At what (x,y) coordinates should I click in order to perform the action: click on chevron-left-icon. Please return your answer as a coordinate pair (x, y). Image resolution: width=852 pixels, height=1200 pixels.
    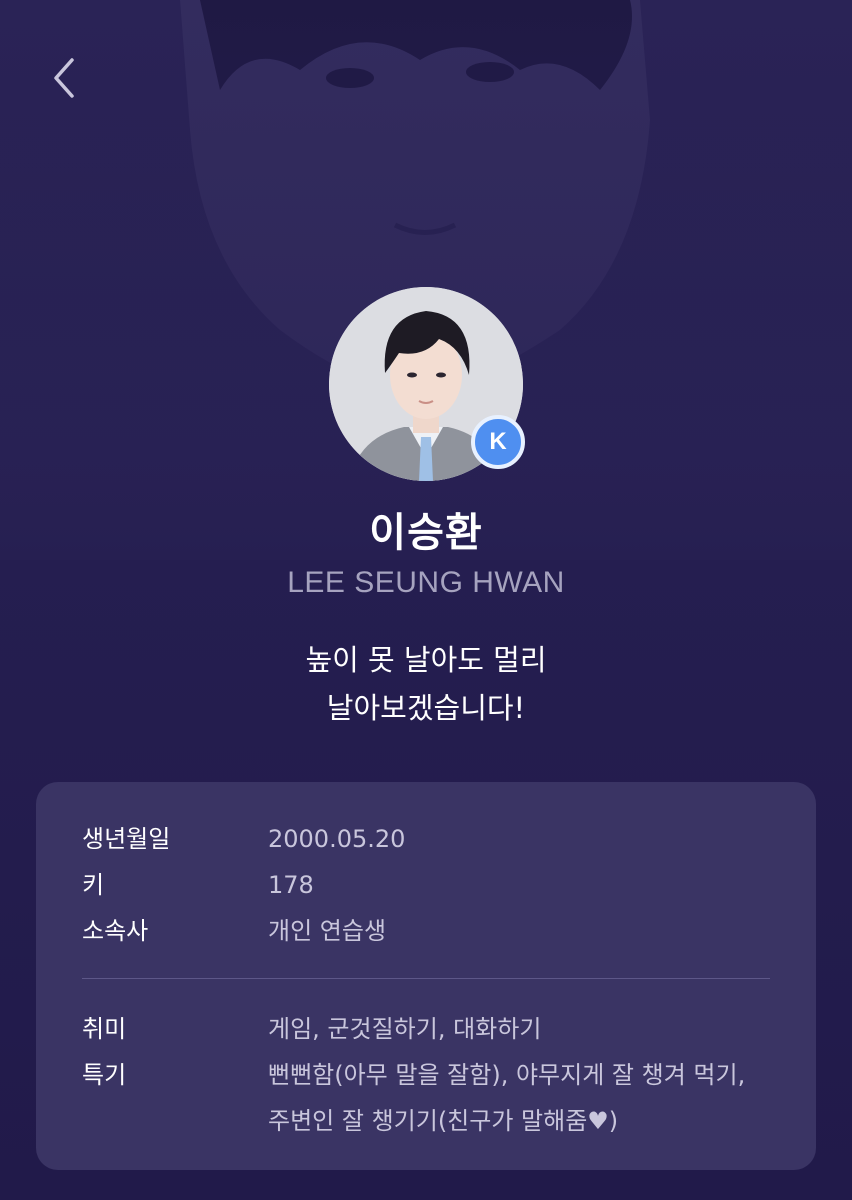
    Looking at the image, I should click on (64, 78).